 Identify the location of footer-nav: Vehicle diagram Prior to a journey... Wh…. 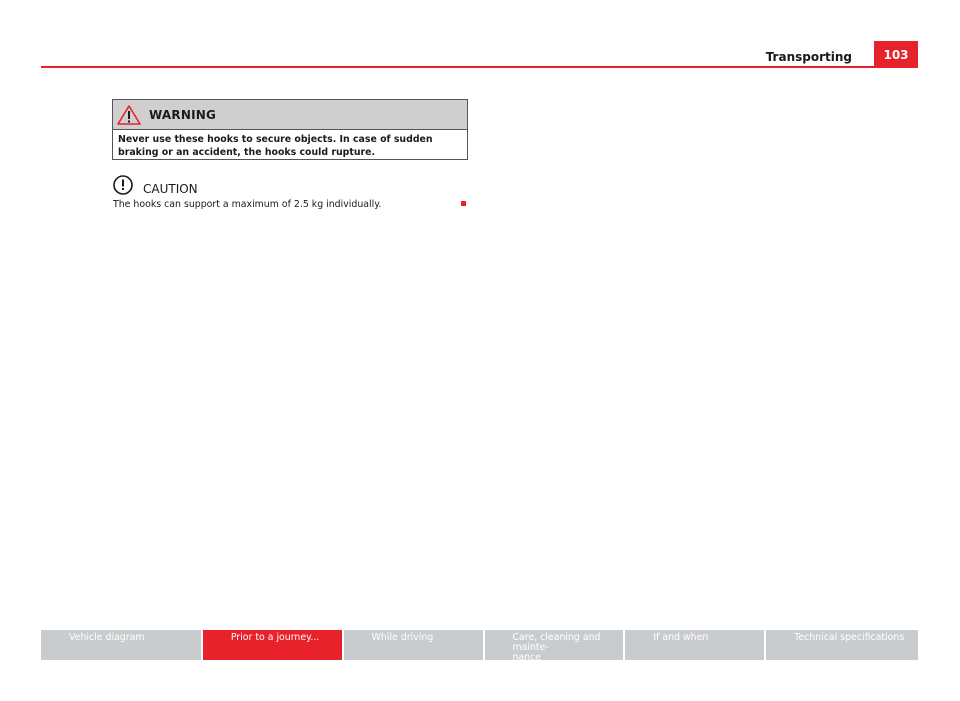
(480, 646).